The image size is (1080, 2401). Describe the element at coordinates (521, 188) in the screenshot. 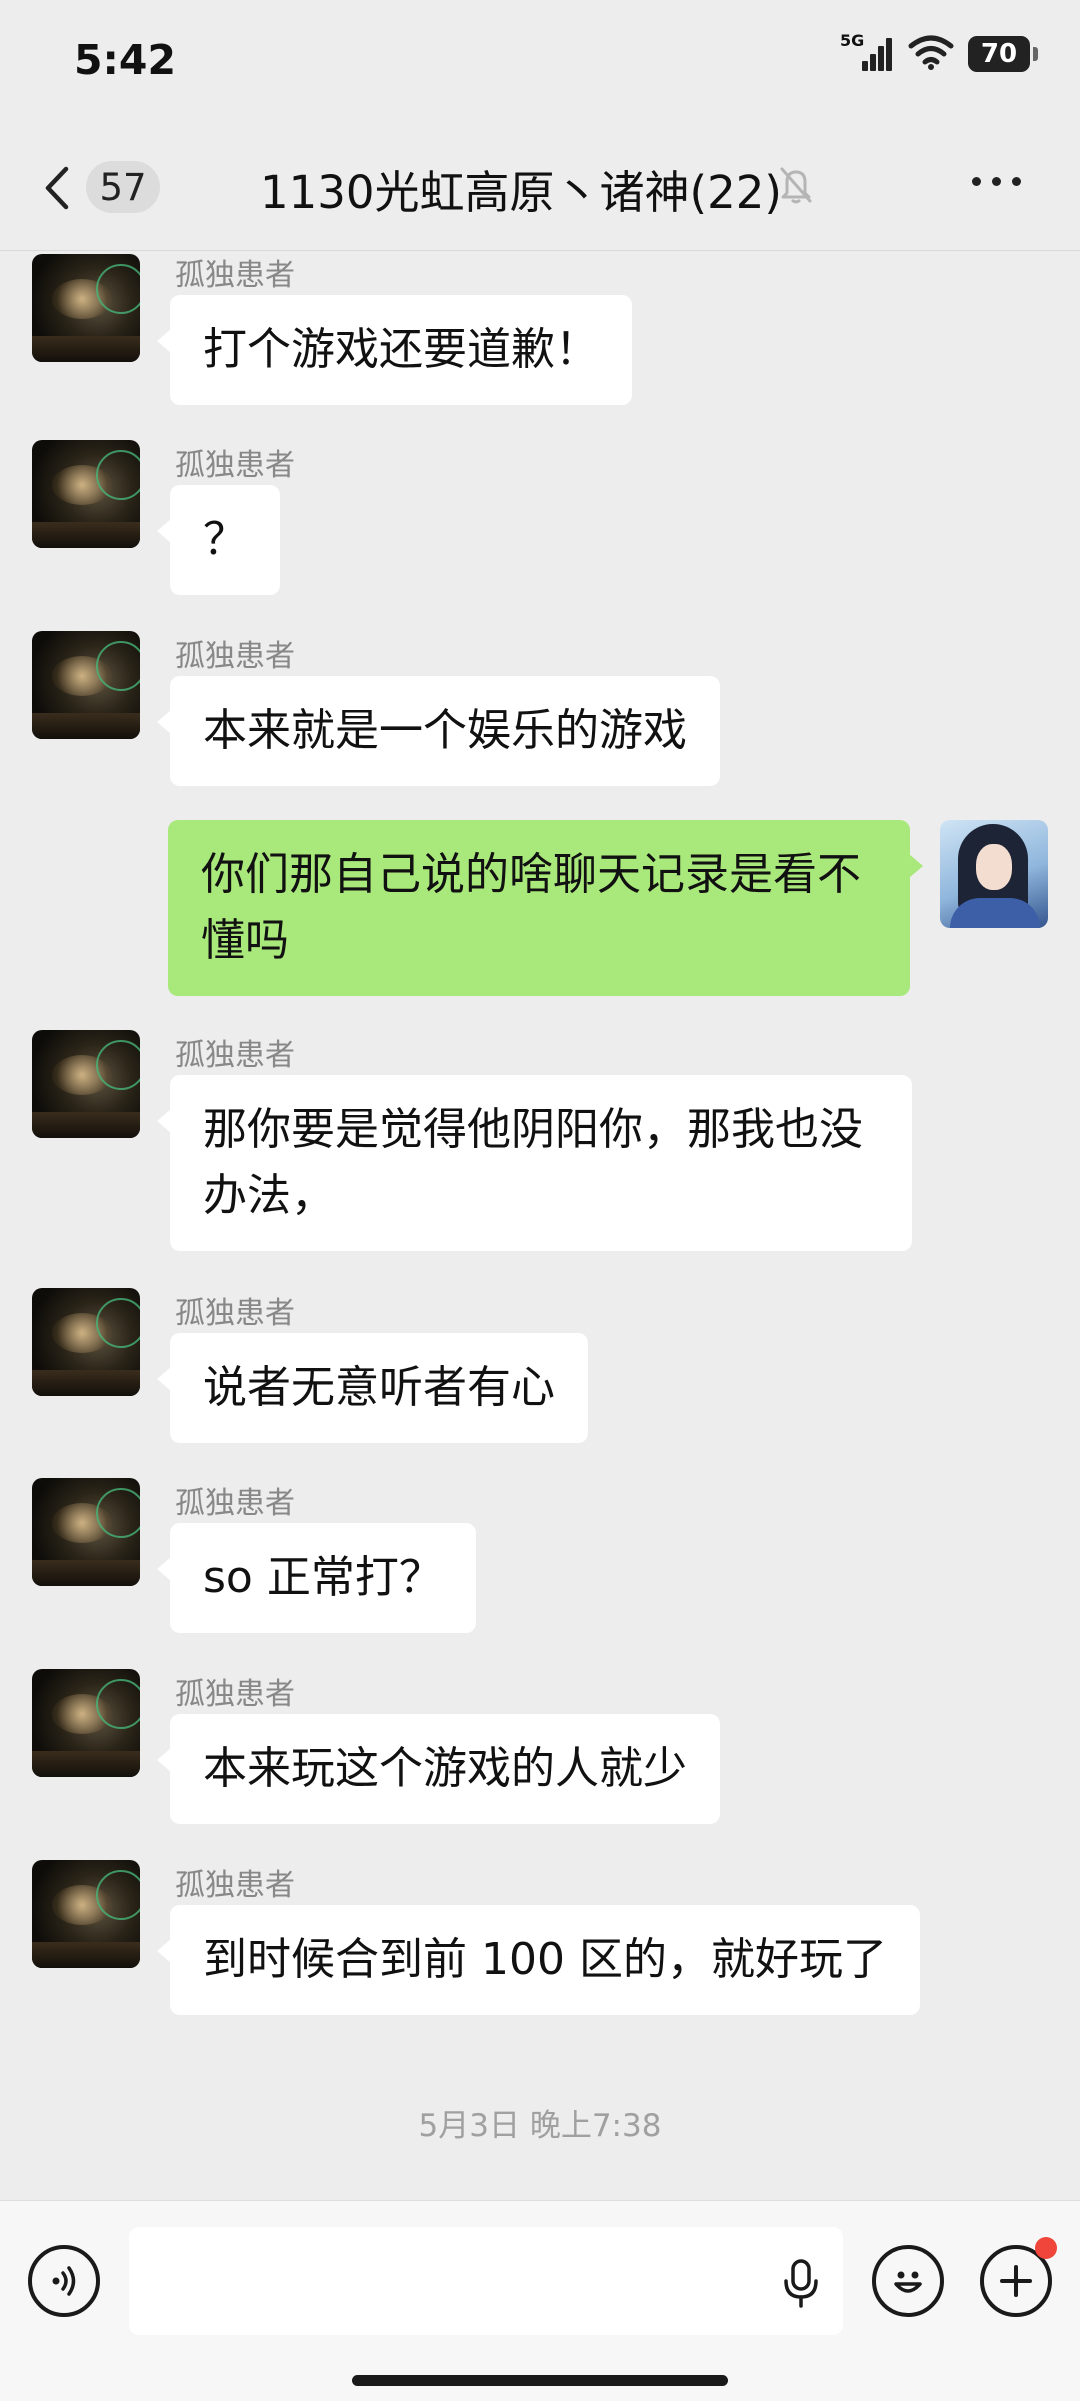

I see `chat-title: 1130光虹高原丶诸神(22)` at that location.